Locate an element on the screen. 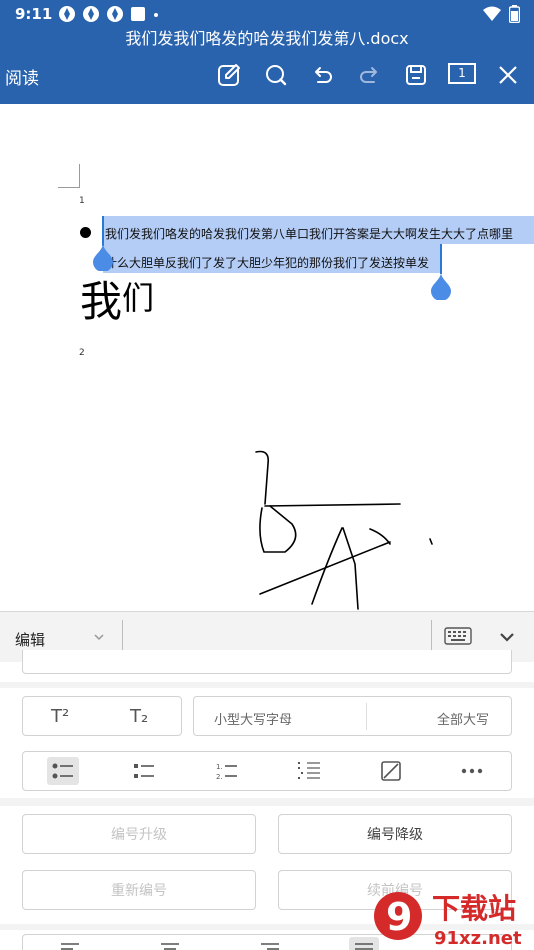  restart-numbering-button: 重新编号 is located at coordinates (139, 890).